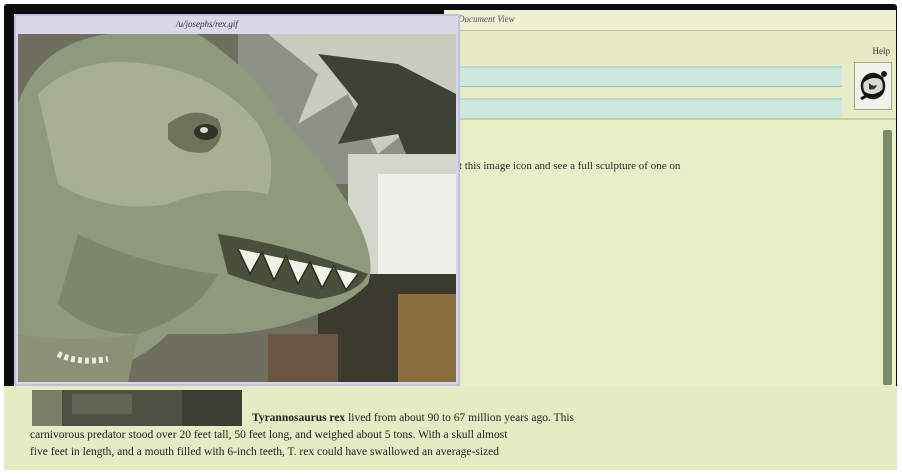 This screenshot has height=474, width=902. I want to click on url-input, so click(649, 110).